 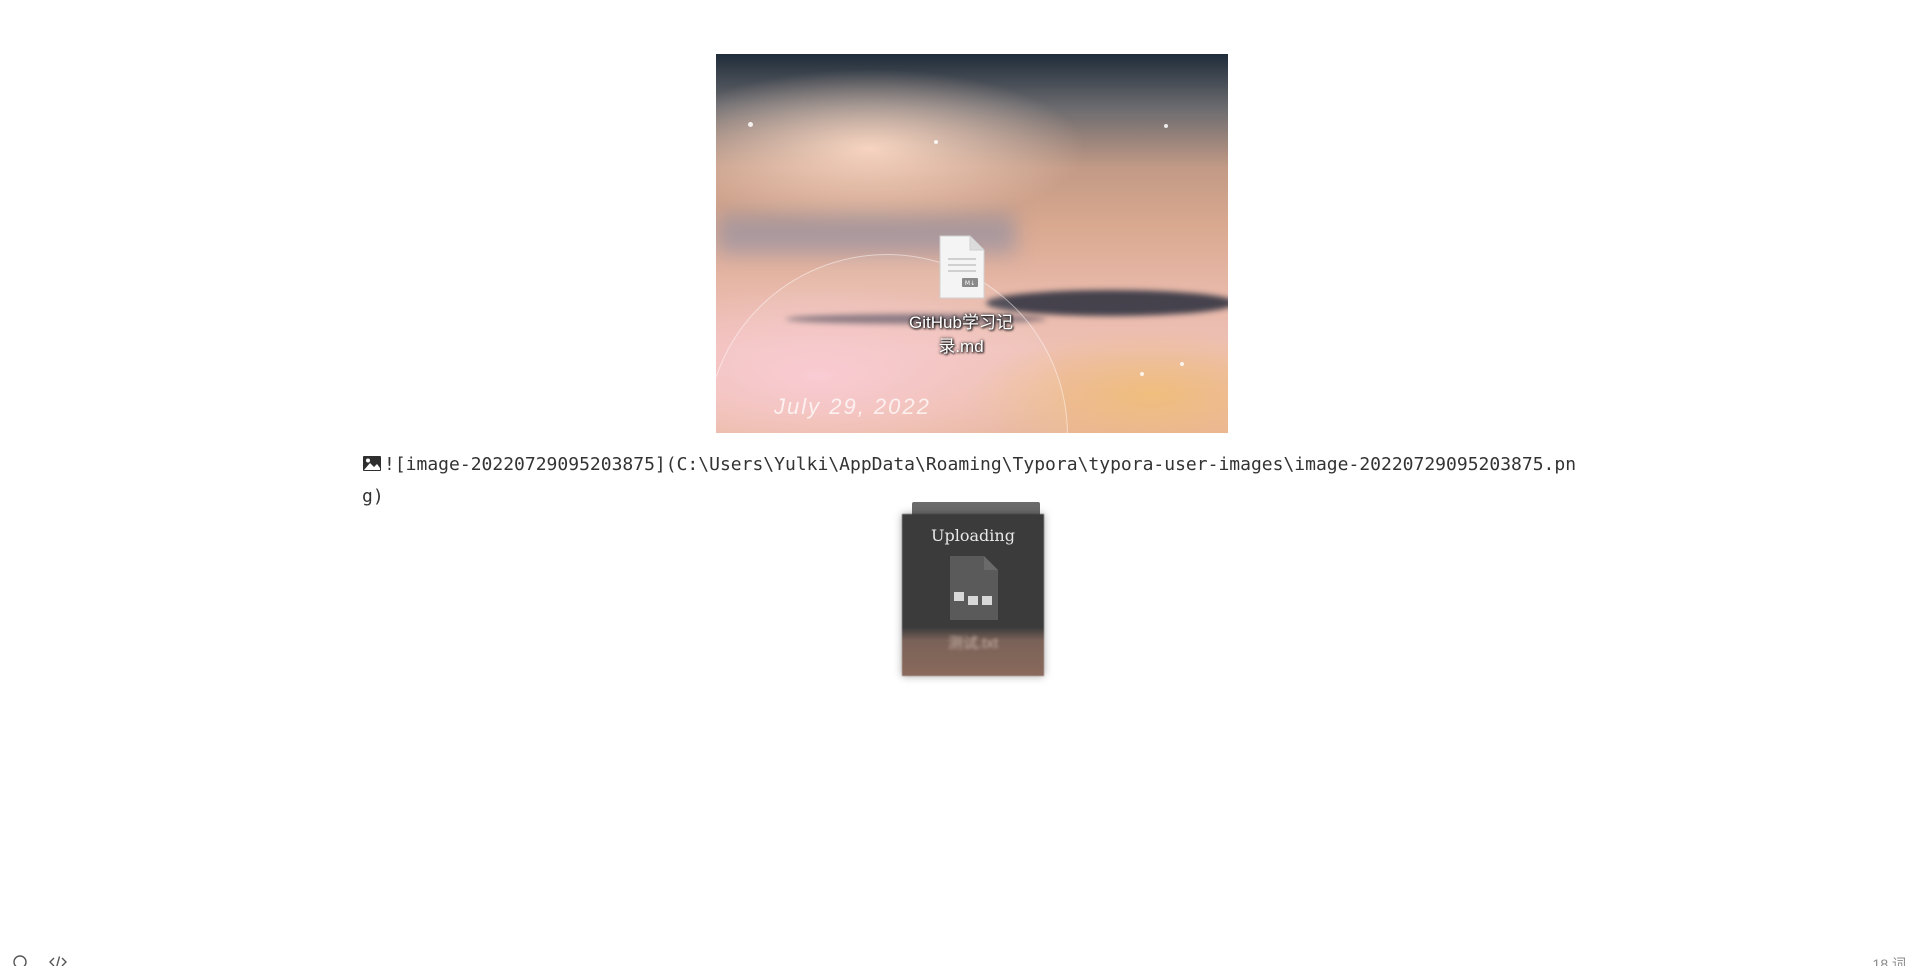 I want to click on svg-text: M↓, so click(x=970, y=283).